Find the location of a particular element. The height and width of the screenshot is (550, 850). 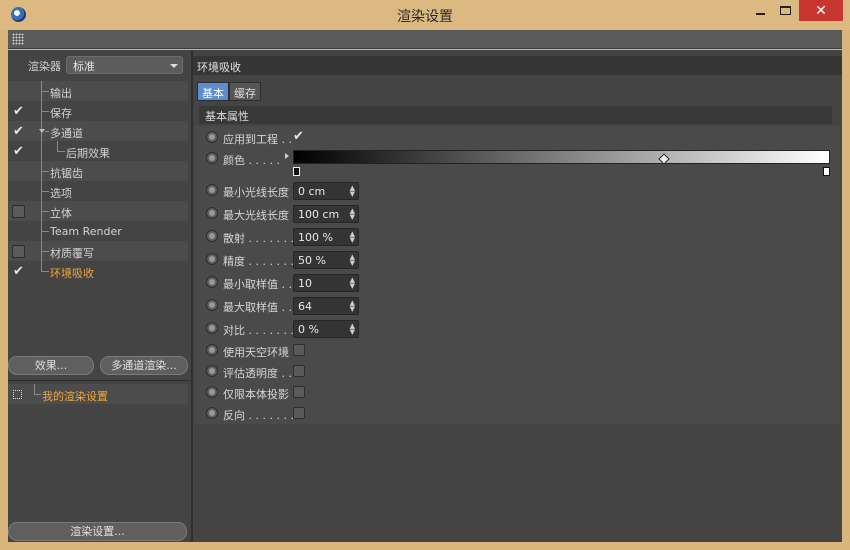

prop-label: 最大取样值 . . is located at coordinates (257, 307).